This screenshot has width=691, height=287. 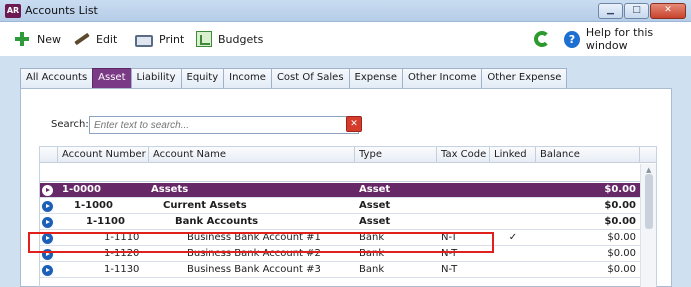 What do you see at coordinates (217, 221) in the screenshot?
I see `cell-name: Bank Accounts` at bounding box center [217, 221].